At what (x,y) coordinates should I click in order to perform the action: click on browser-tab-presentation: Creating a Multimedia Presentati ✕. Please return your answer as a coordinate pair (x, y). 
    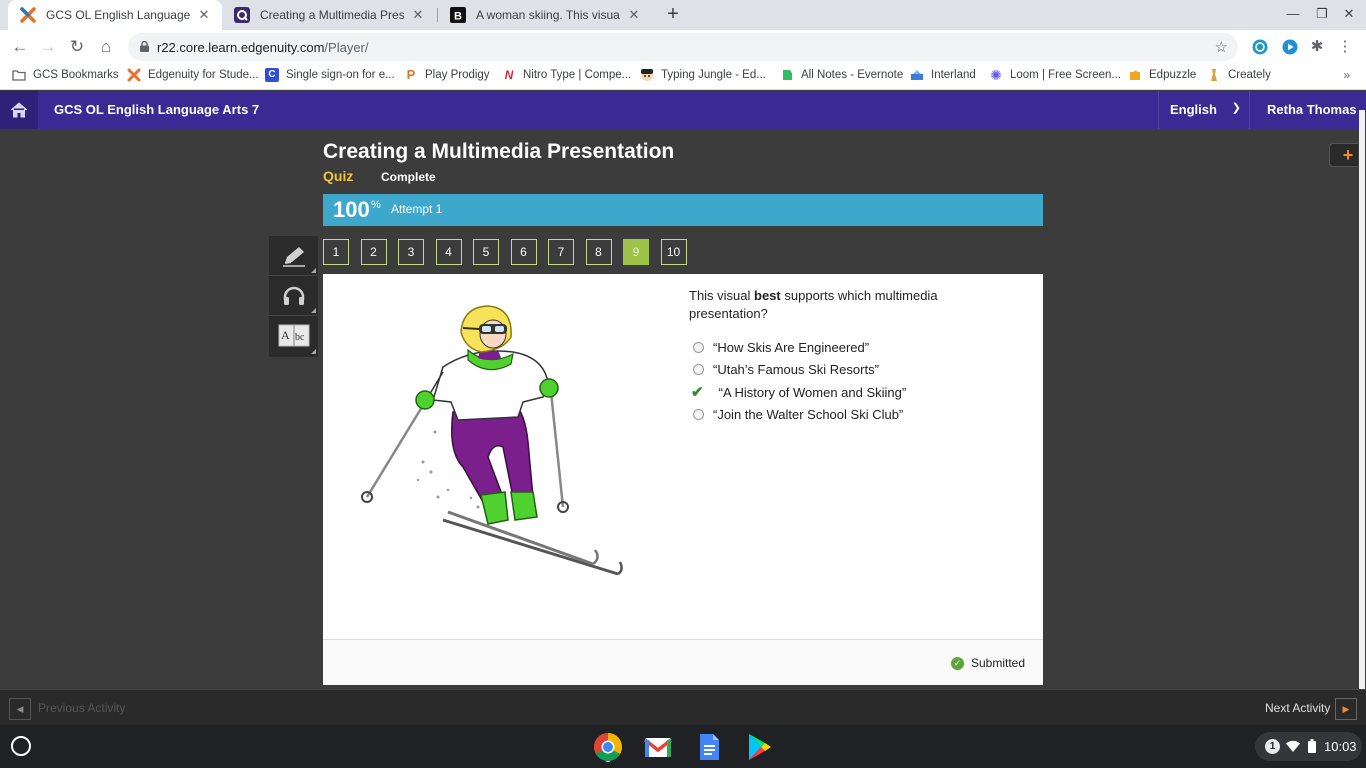
    Looking at the image, I should click on (329, 15).